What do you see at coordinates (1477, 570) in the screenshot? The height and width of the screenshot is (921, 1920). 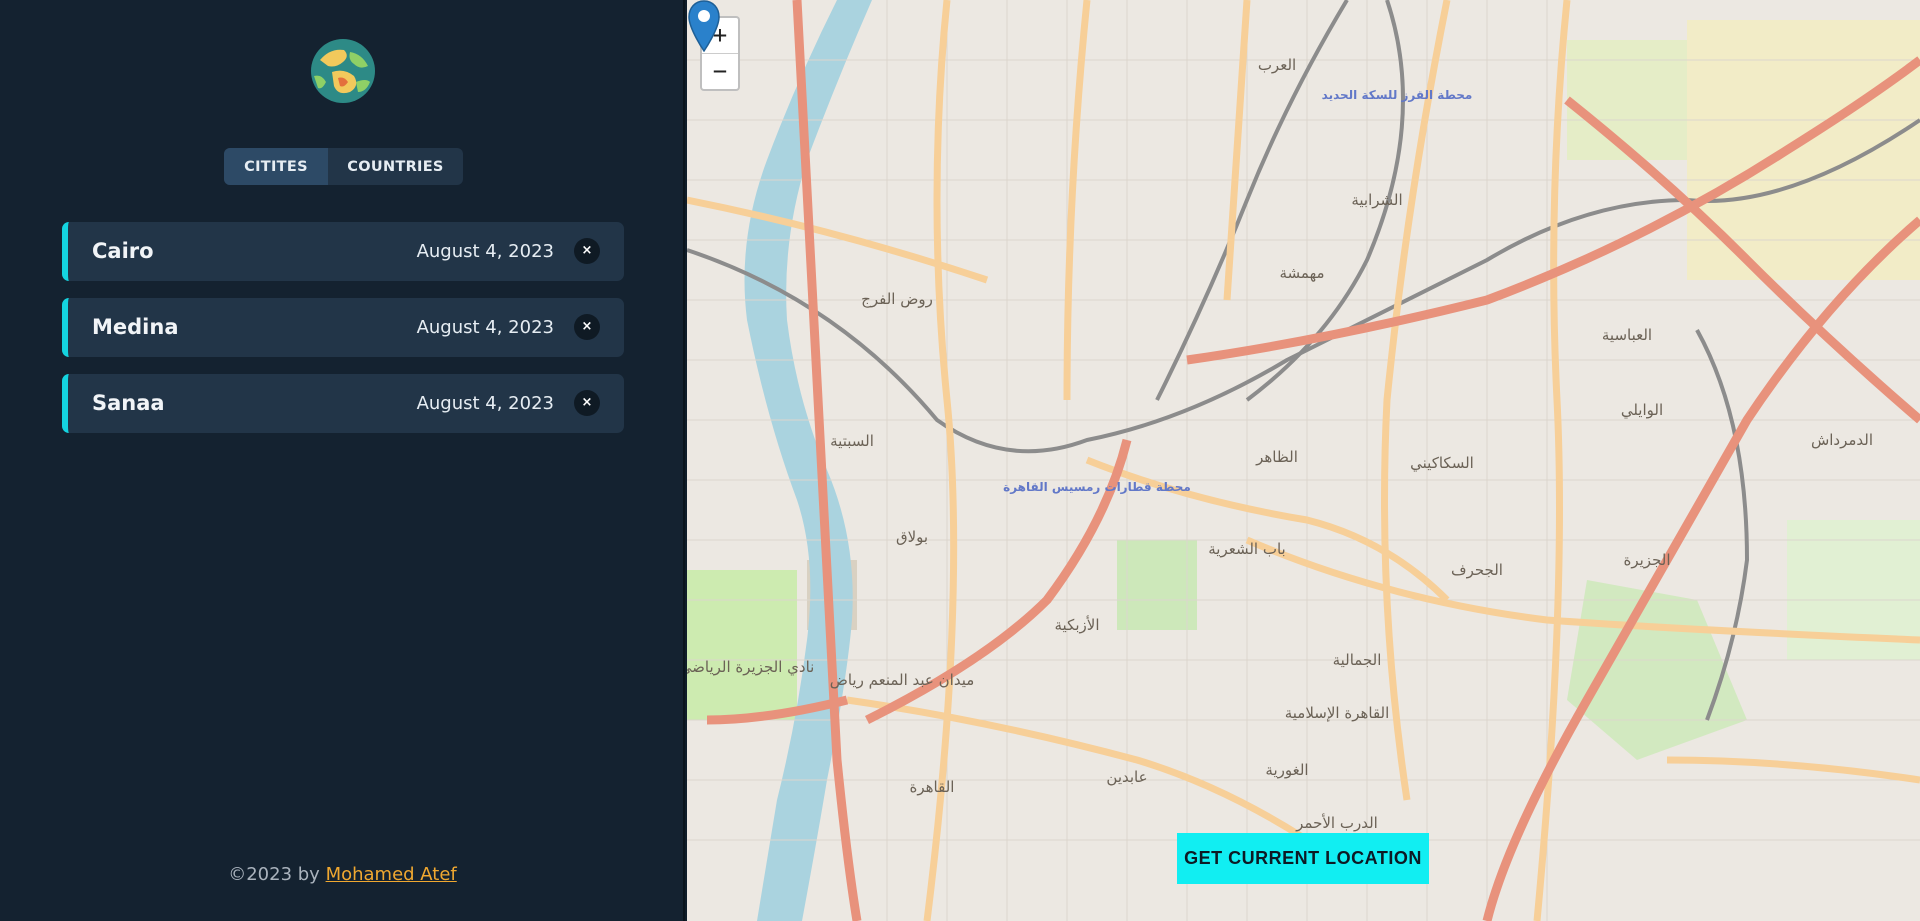 I see `map-label: الجحرف` at bounding box center [1477, 570].